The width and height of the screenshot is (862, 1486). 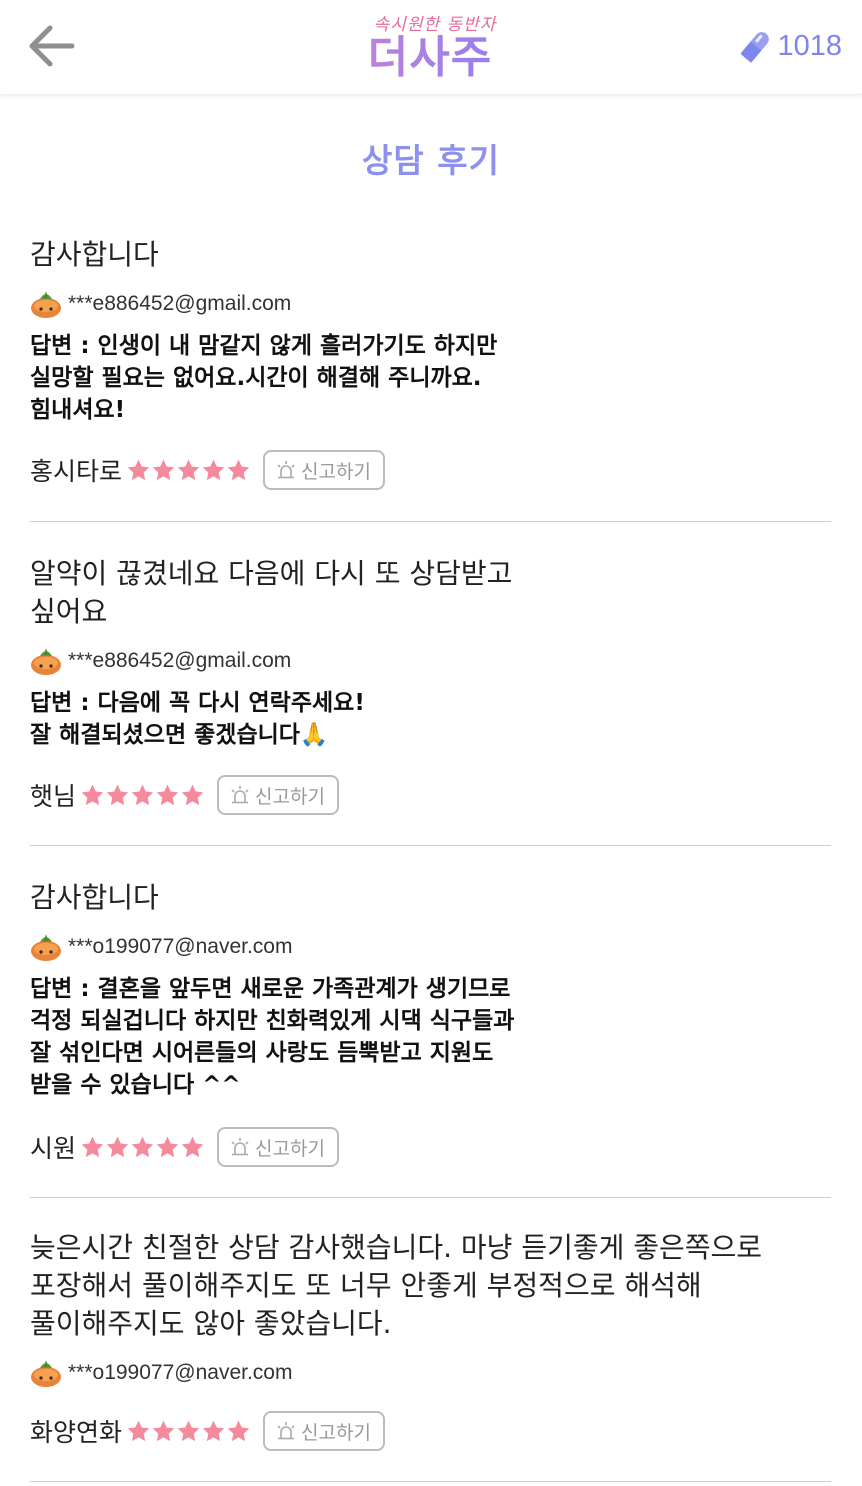 I want to click on coin-count: 1018, so click(x=809, y=45).